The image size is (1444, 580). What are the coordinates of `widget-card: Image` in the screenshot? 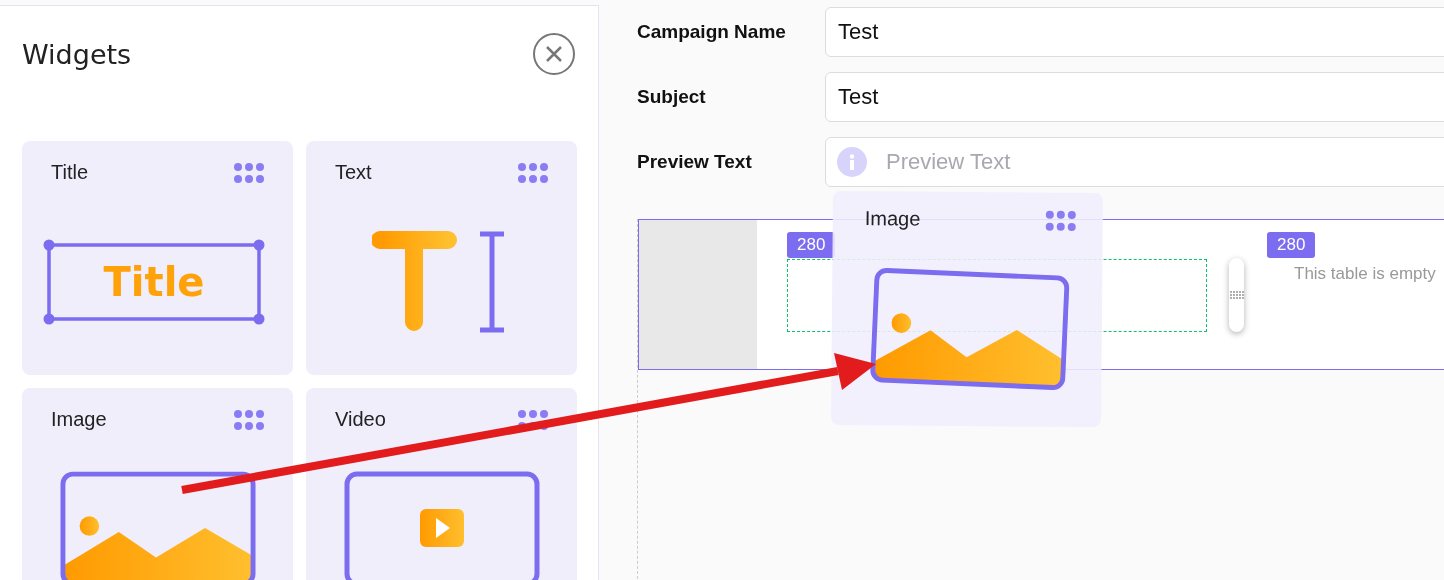 It's located at (157, 484).